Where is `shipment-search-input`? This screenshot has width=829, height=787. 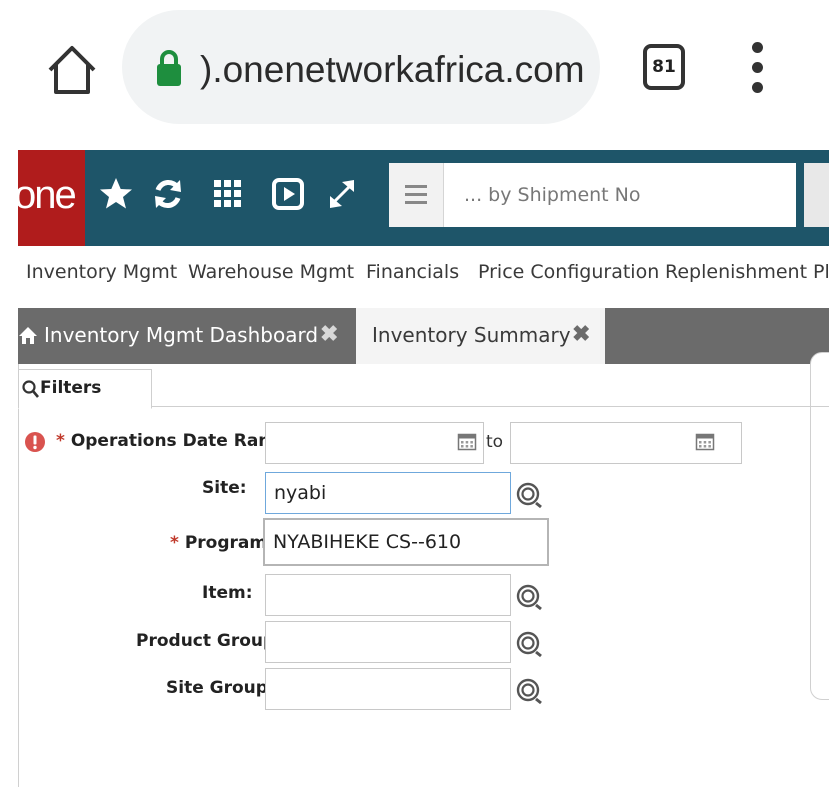 shipment-search-input is located at coordinates (620, 195).